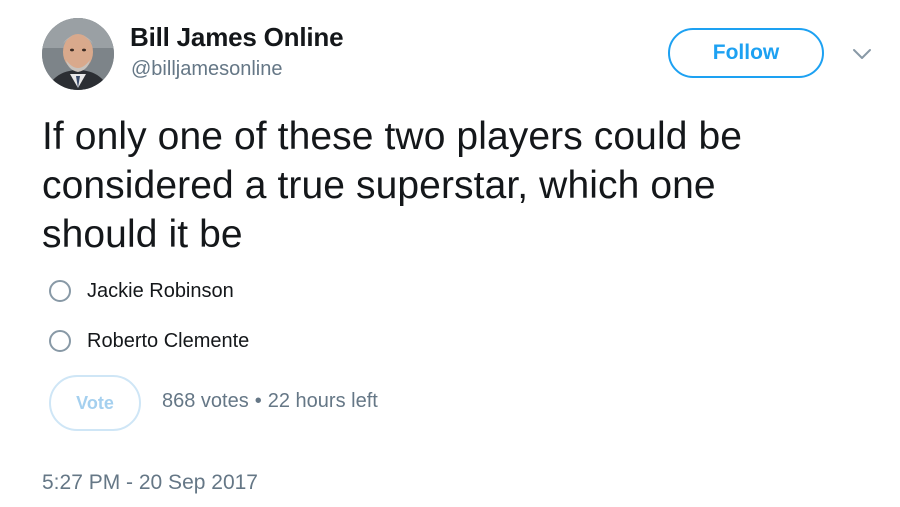  I want to click on time-left: 22 hours left, so click(322, 401).